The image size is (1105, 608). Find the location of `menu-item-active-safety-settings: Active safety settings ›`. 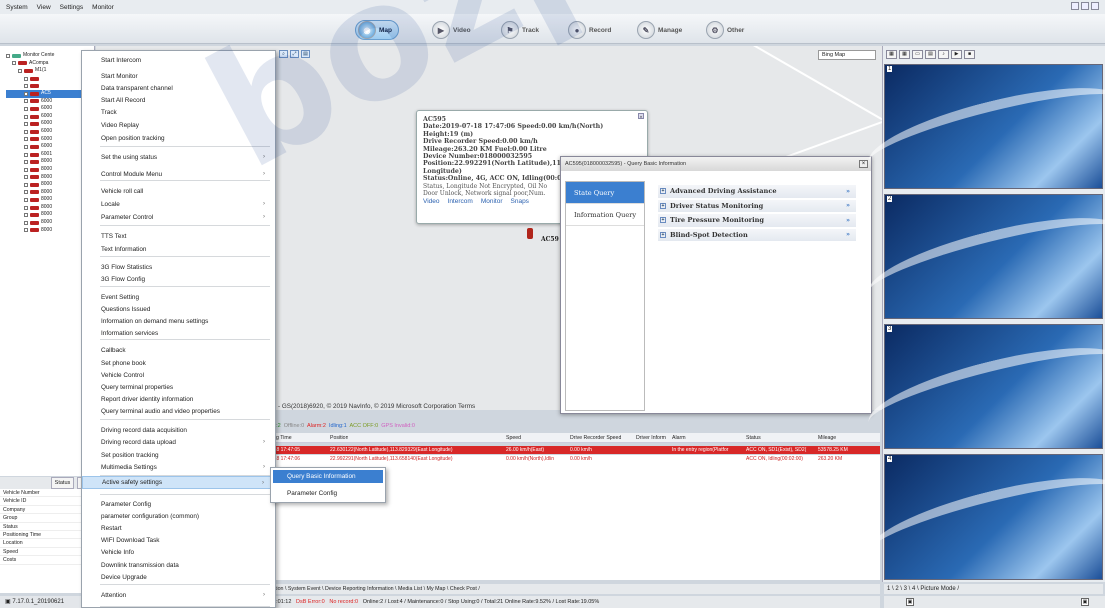

menu-item-active-safety-settings: Active safety settings › is located at coordinates (178, 482).